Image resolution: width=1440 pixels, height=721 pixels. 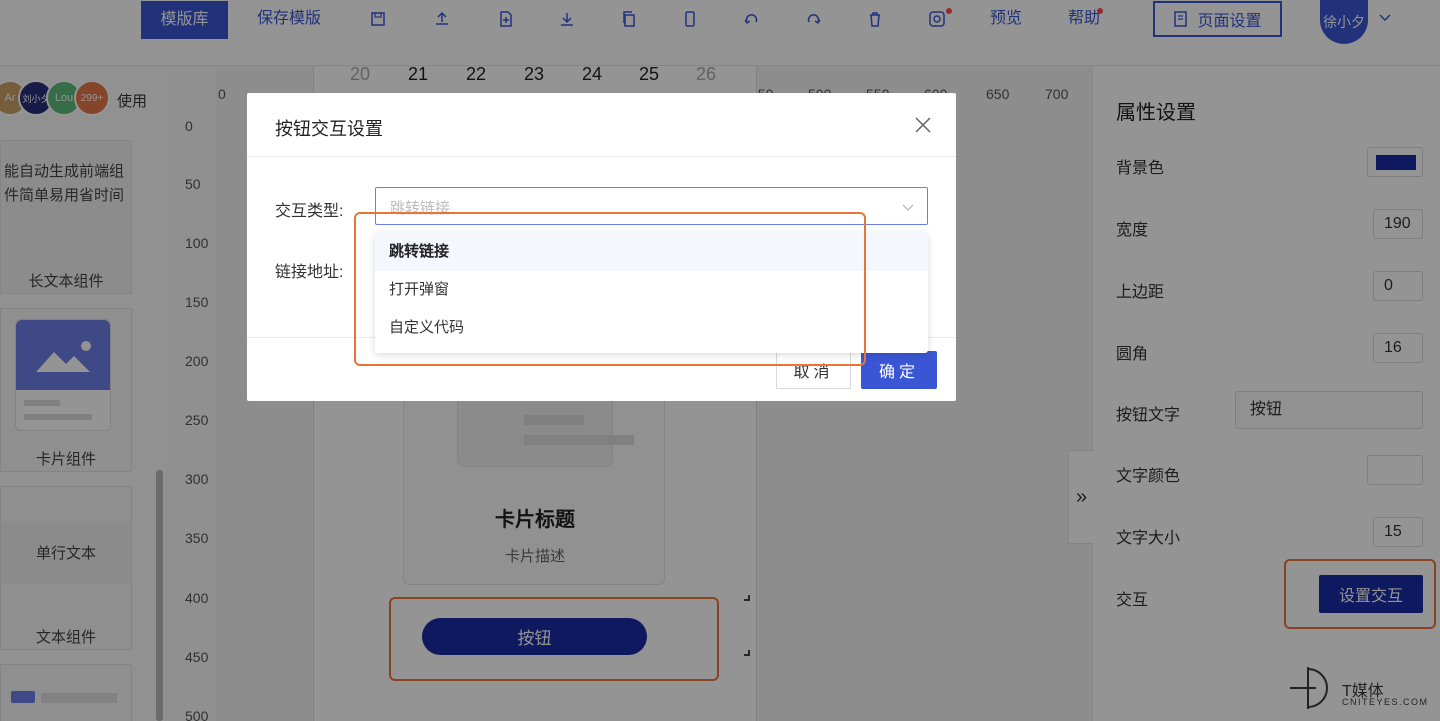 I want to click on close-icon, so click(x=923, y=125).